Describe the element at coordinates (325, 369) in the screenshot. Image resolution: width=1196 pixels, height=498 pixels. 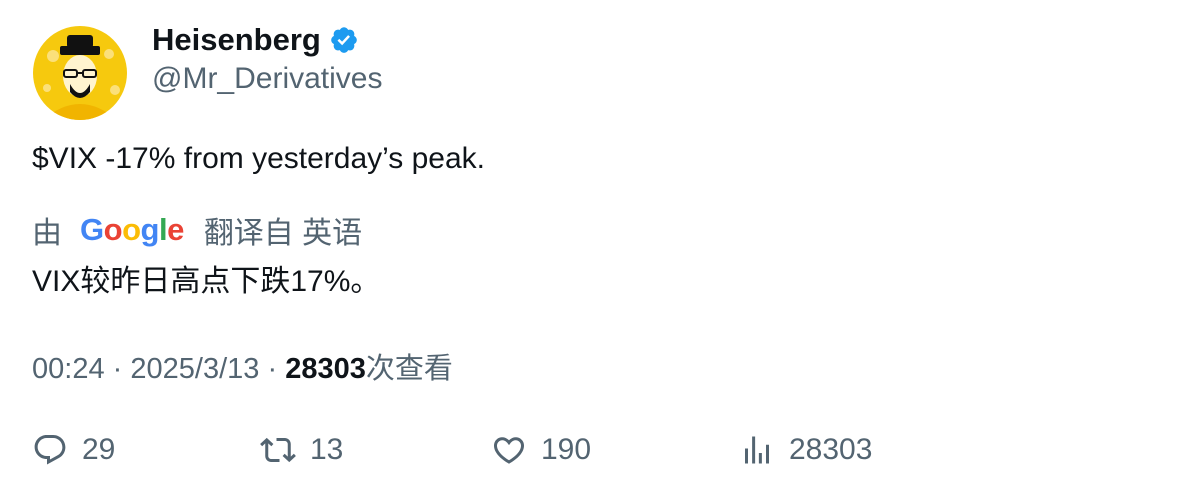
I see `views-count: 28303` at that location.